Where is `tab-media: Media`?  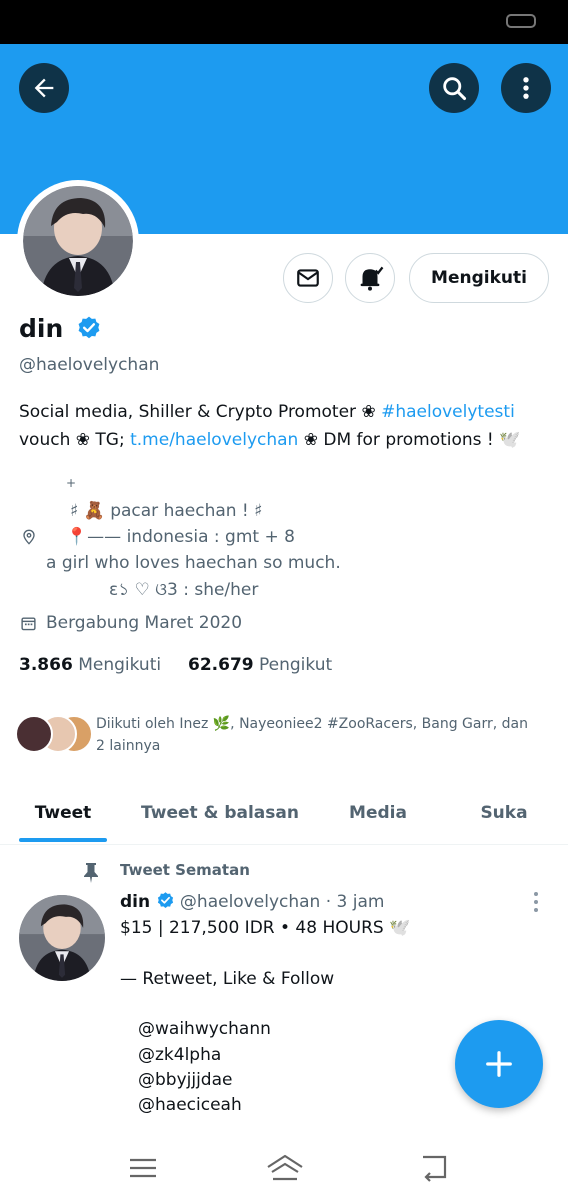 tab-media: Media is located at coordinates (378, 813).